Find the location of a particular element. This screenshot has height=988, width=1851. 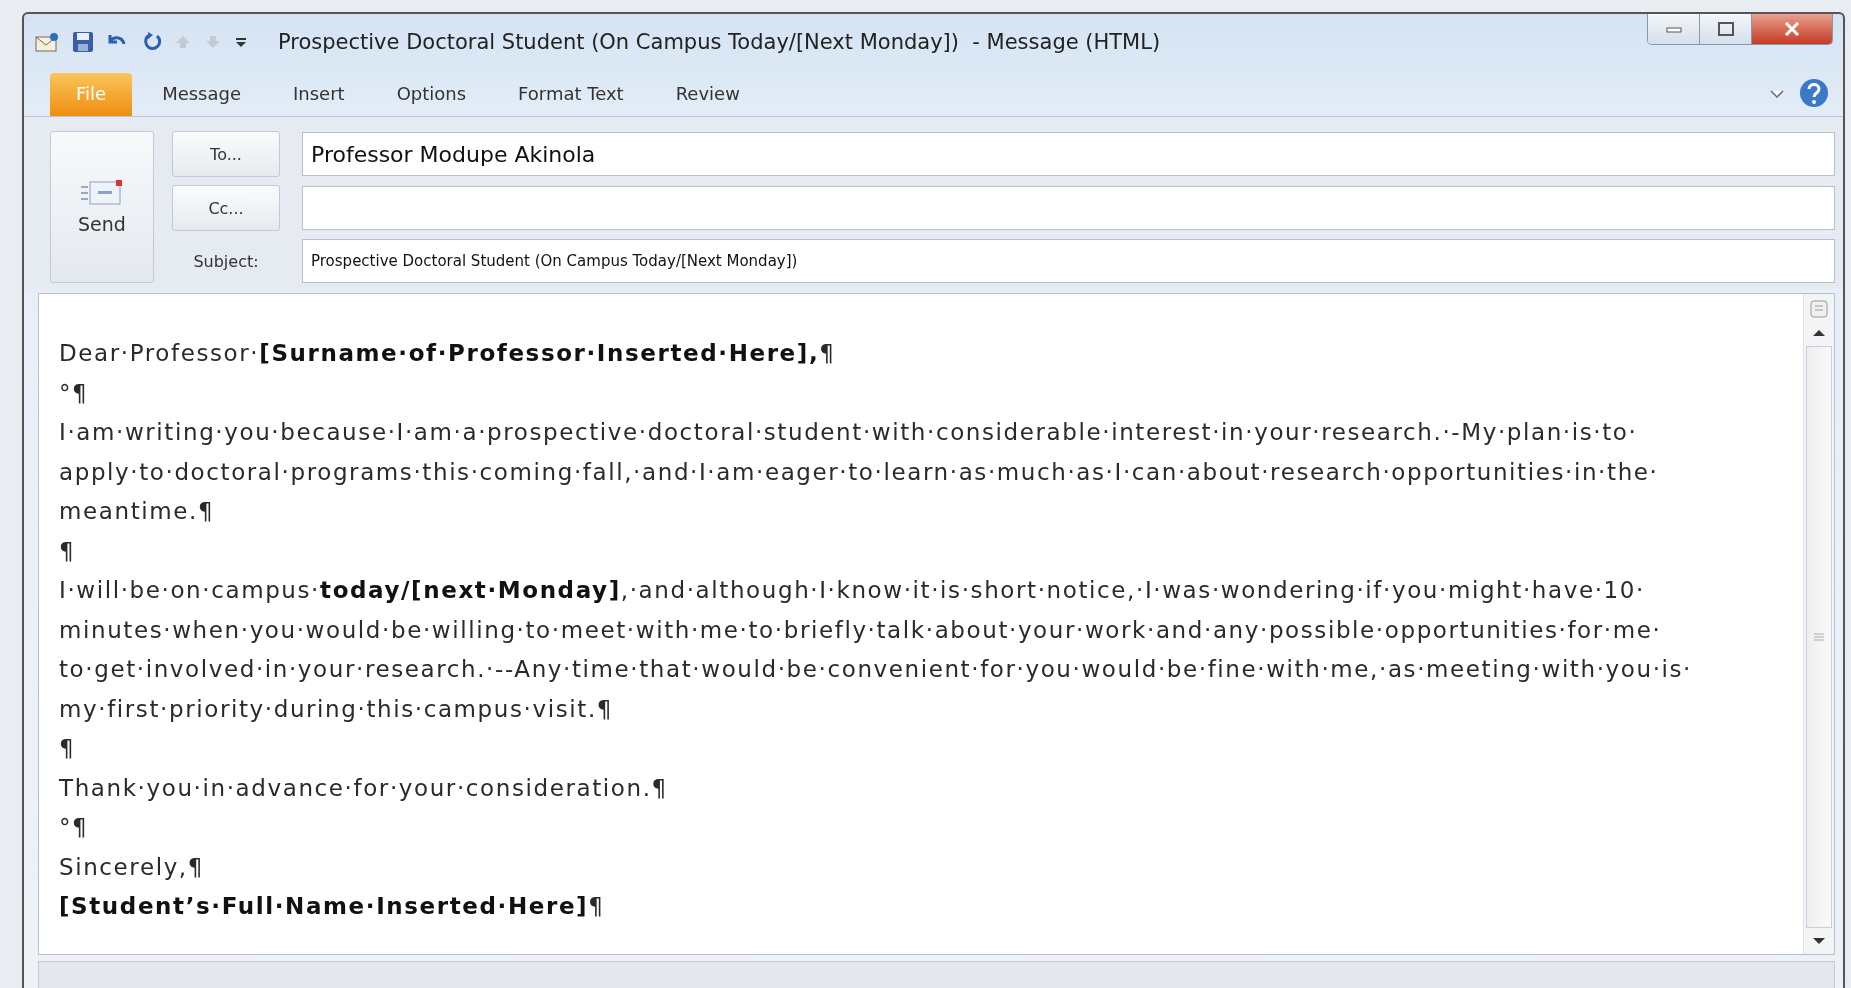

help-icon is located at coordinates (1814, 93).